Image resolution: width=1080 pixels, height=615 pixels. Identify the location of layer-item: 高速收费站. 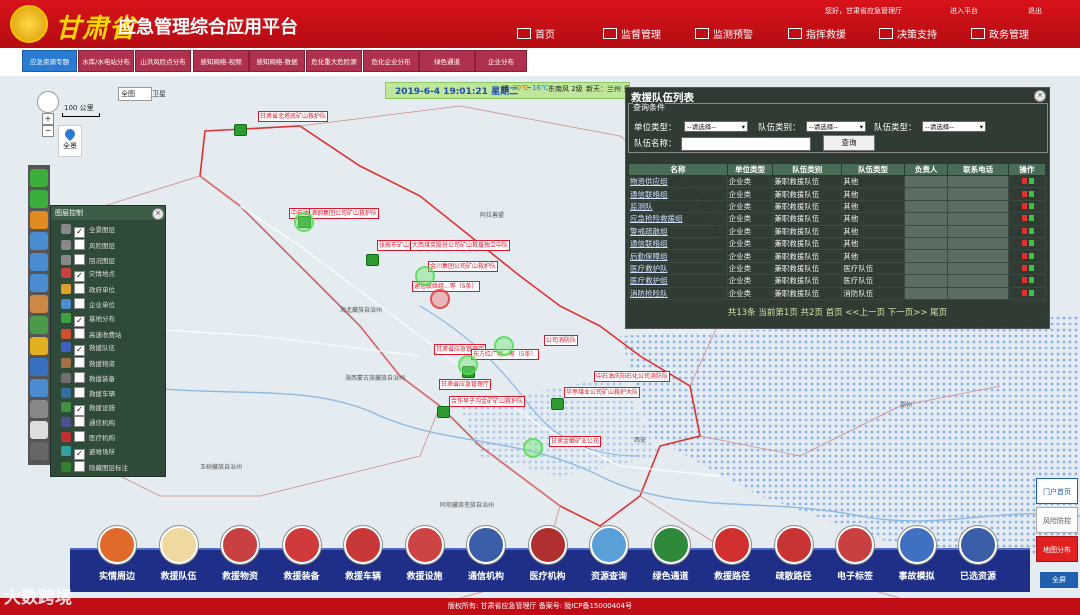
(91, 334).